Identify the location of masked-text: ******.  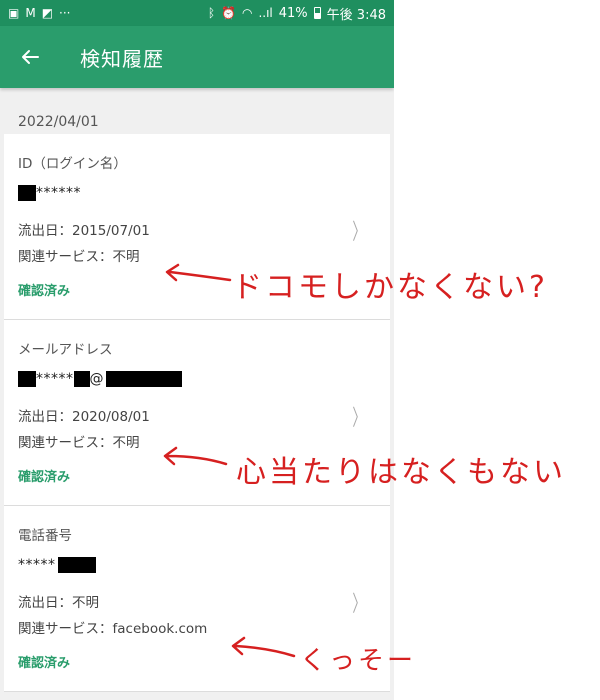
(58, 193).